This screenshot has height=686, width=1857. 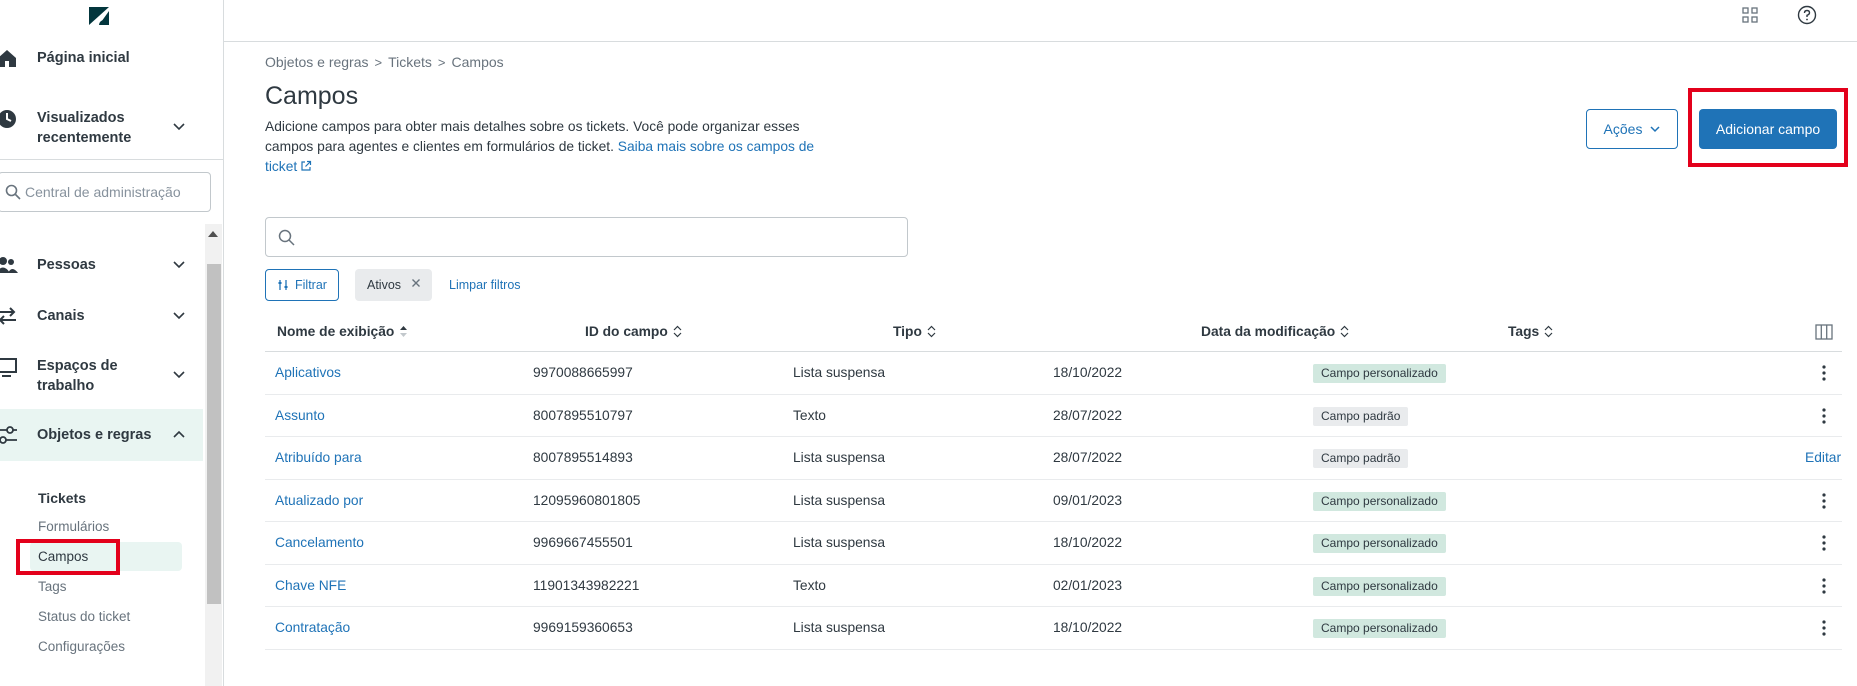 I want to click on column-header-date: Data da modificação, so click(x=1275, y=331).